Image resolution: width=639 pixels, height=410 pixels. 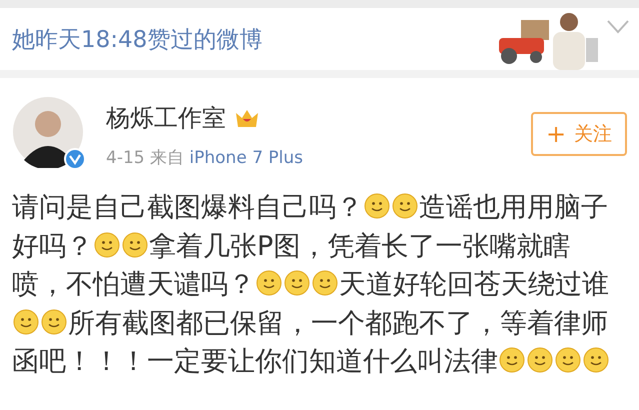 What do you see at coordinates (338, 323) in the screenshot?
I see `post-text: 所有截图都已保留，一个都跑不了，等着律师` at bounding box center [338, 323].